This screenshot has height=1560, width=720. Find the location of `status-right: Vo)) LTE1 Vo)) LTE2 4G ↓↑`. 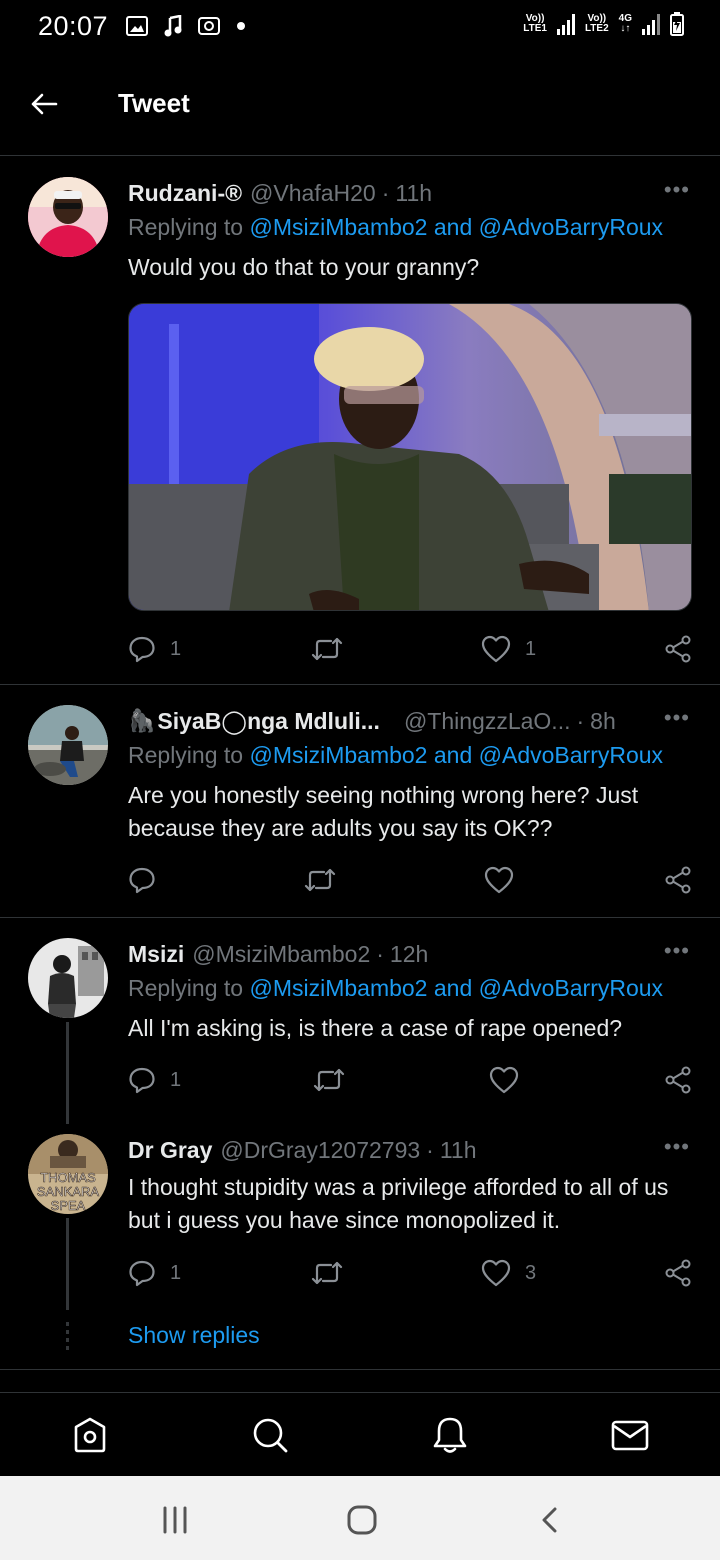

status-right: Vo)) LTE1 Vo)) LTE2 4G ↓↑ is located at coordinates (603, 24).